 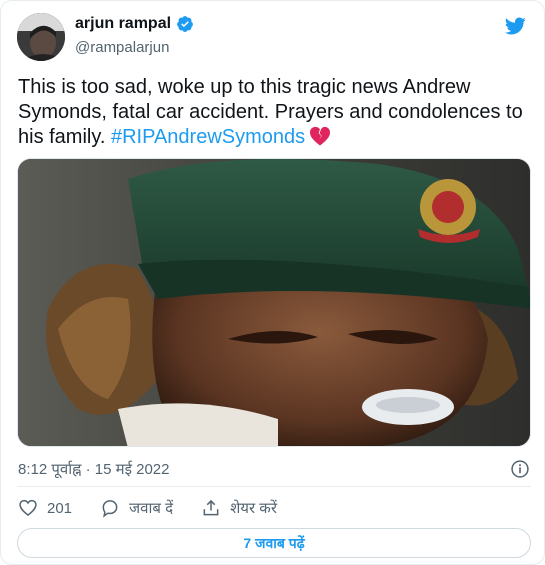 I want to click on broken-heart-icon, so click(x=320, y=136).